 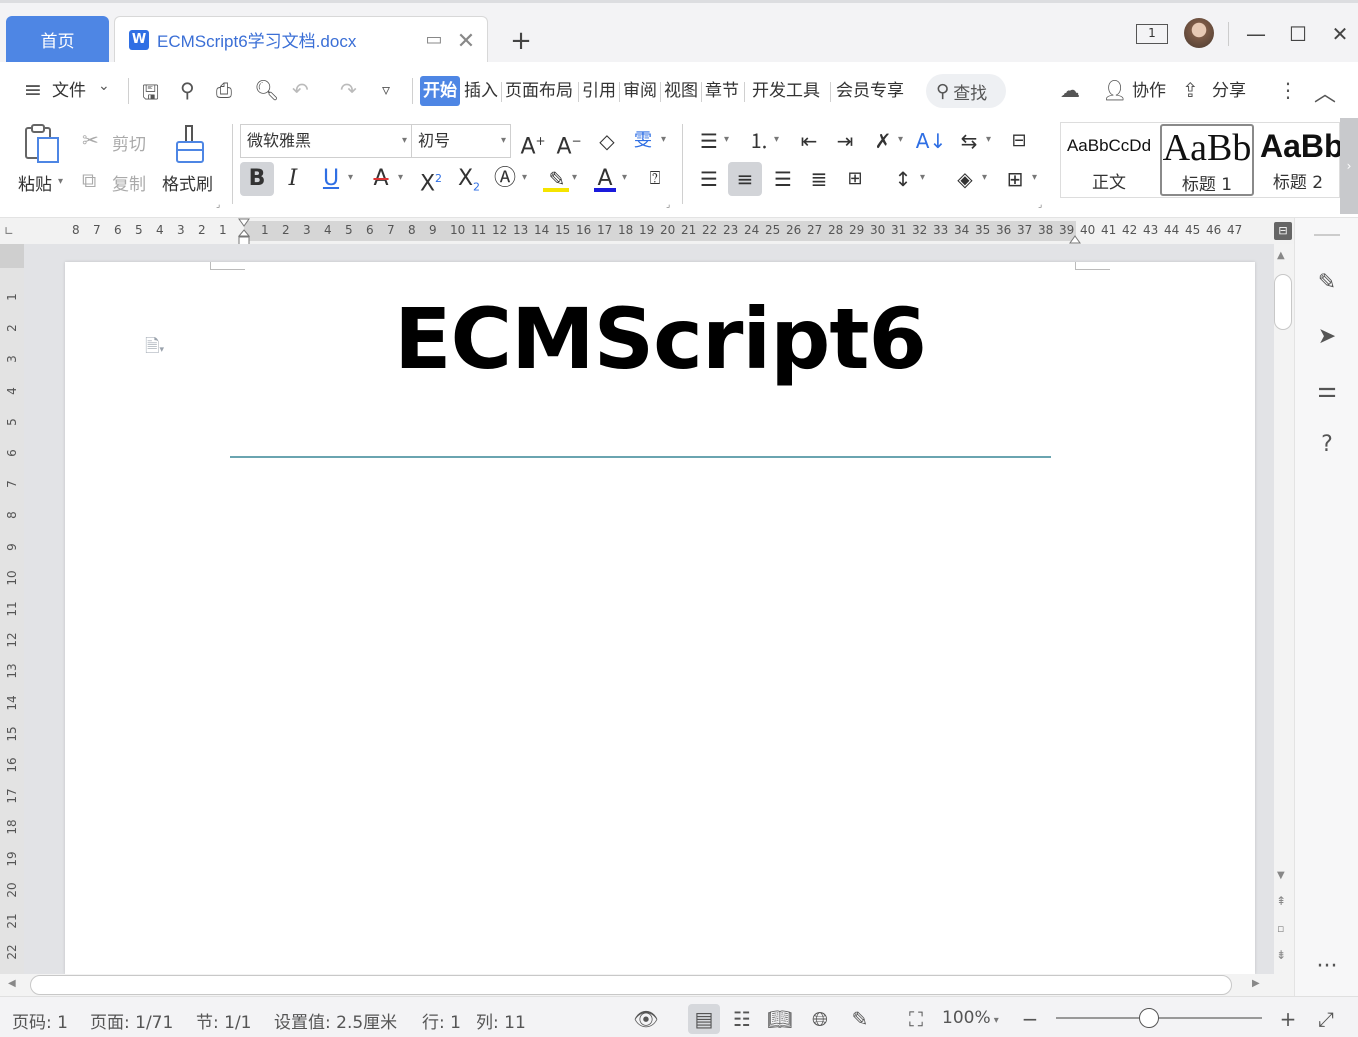 I want to click on browse-object-icon: ▫, so click(x=1280, y=928).